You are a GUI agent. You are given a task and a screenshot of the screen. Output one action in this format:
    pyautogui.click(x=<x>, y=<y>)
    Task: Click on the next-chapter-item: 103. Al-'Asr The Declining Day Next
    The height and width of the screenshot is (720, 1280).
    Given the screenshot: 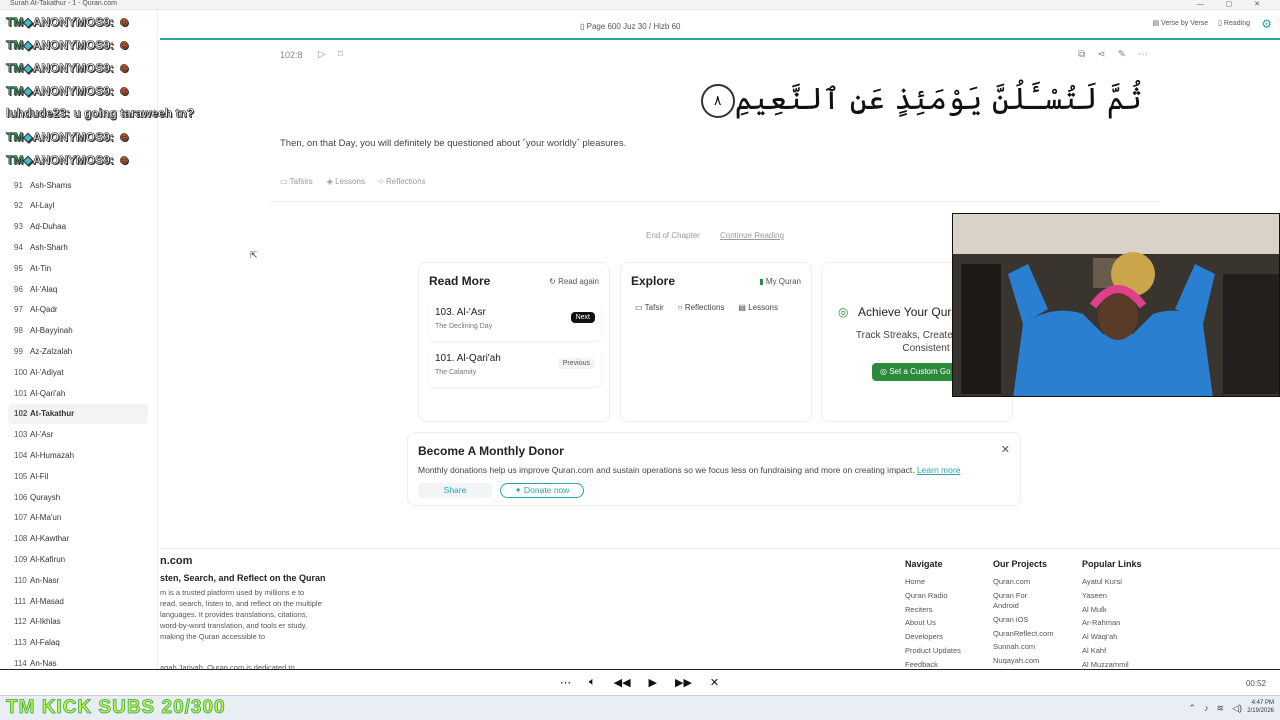 What is the action you would take?
    pyautogui.click(x=515, y=321)
    